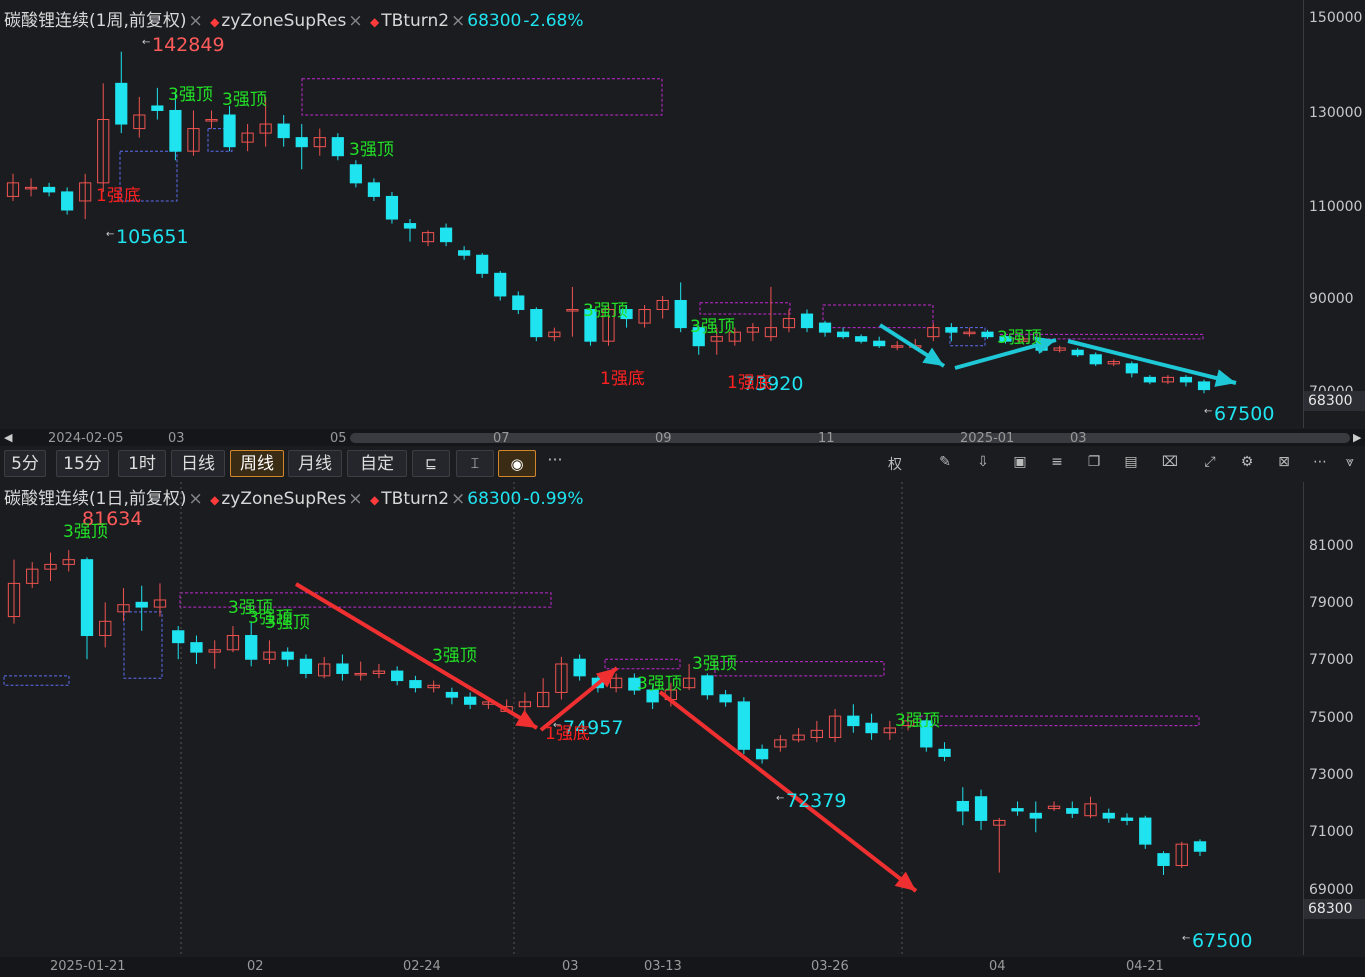 The width and height of the screenshot is (1365, 977). Describe the element at coordinates (1331, 775) in the screenshot. I see `y-tick-label: 73000` at that location.